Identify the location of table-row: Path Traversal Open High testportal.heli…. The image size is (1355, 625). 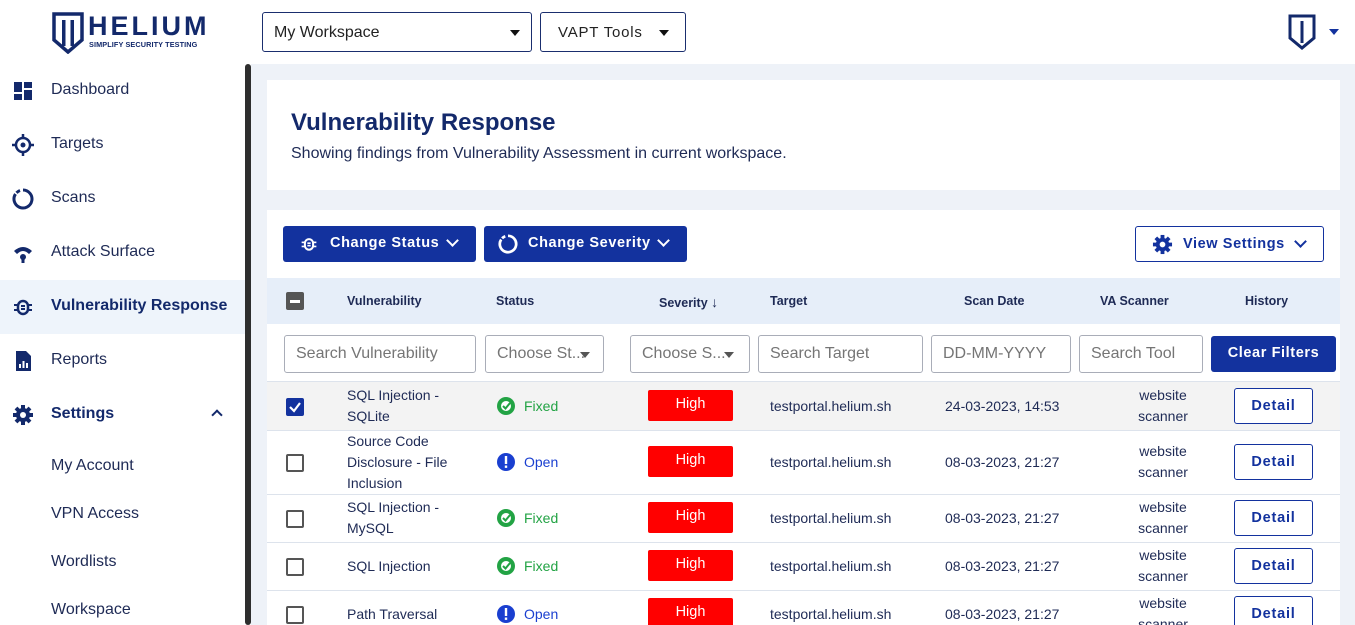
(803, 608).